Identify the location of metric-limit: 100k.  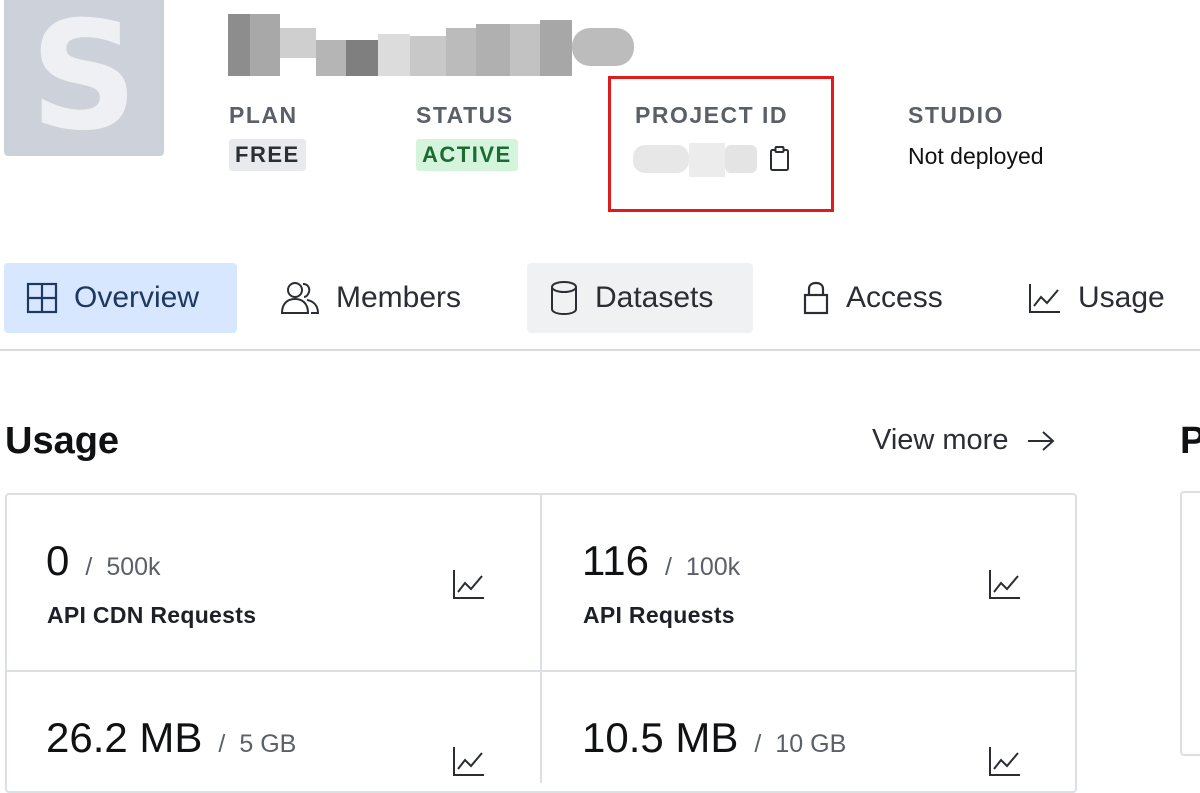
(713, 567).